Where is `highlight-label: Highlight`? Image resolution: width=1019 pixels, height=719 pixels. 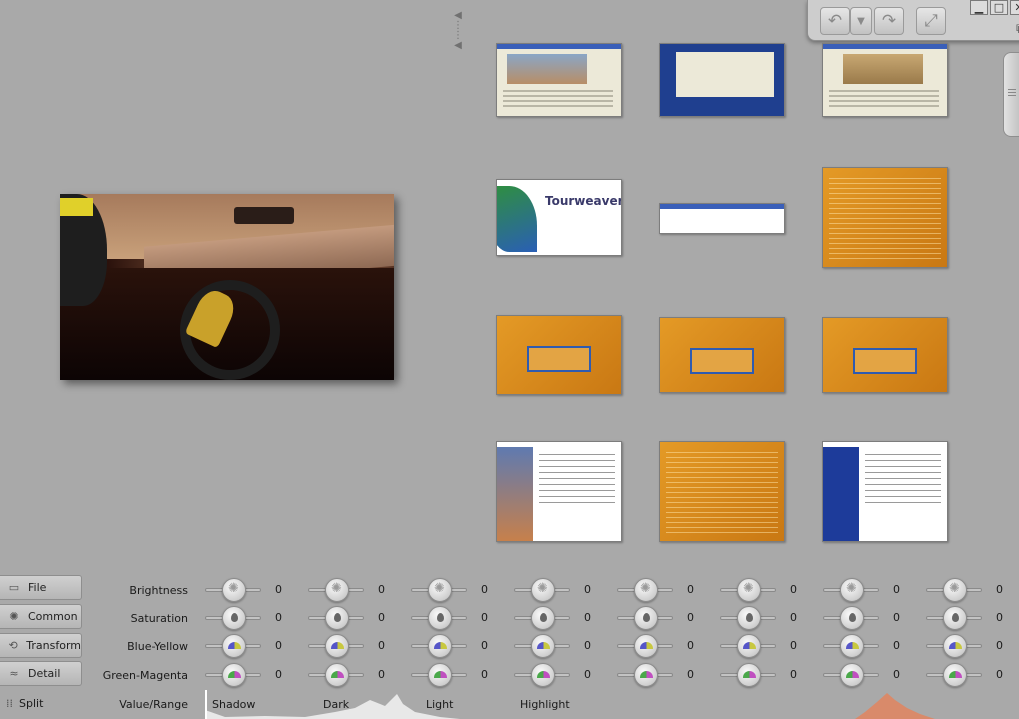 highlight-label: Highlight is located at coordinates (545, 704).